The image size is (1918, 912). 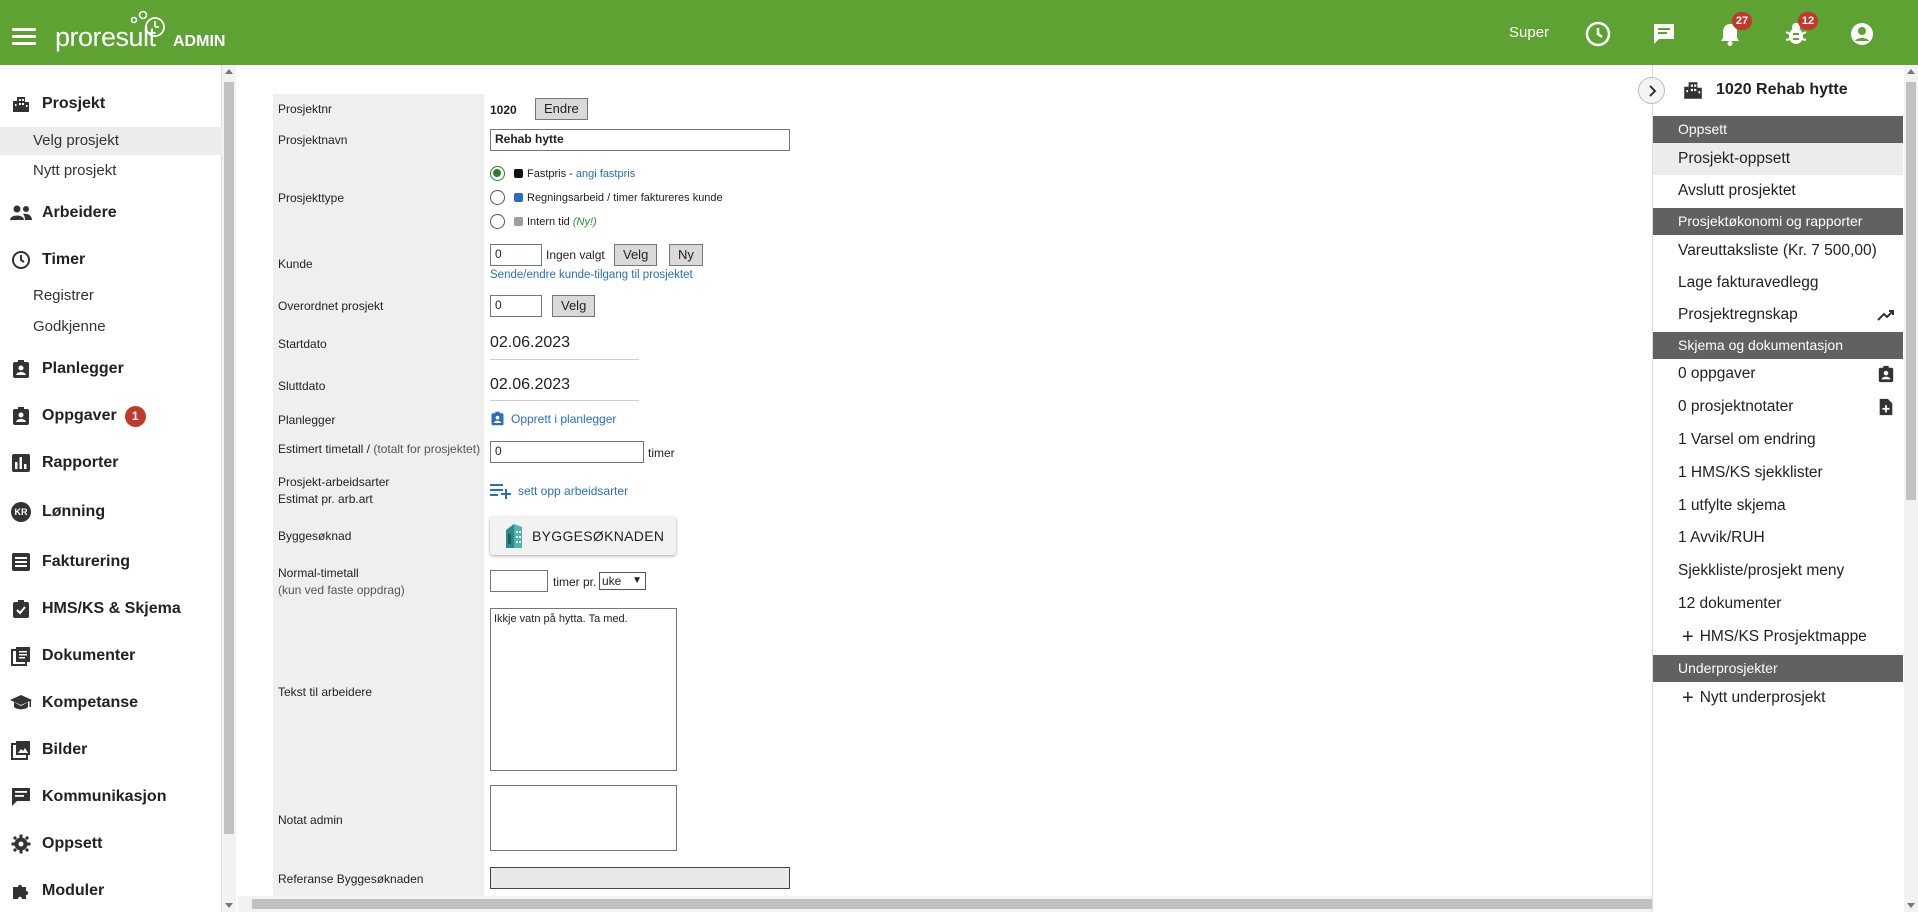 What do you see at coordinates (636, 255) in the screenshot?
I see `kunde-velg-button: Velg` at bounding box center [636, 255].